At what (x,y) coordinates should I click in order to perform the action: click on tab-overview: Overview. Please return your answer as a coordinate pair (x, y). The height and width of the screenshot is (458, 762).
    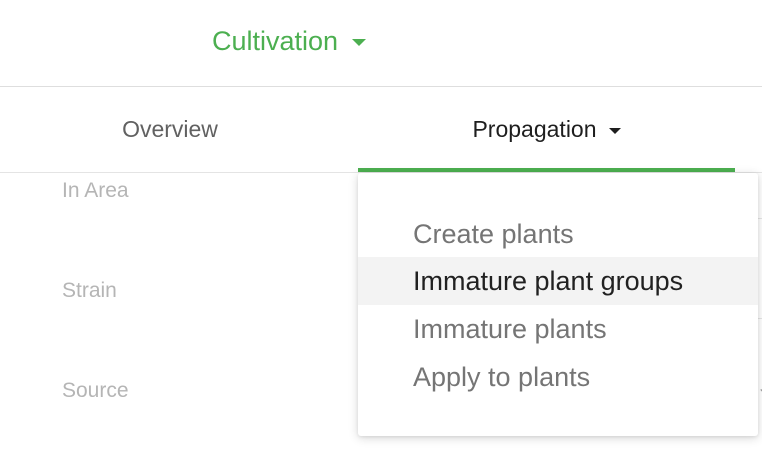
    Looking at the image, I should click on (170, 129).